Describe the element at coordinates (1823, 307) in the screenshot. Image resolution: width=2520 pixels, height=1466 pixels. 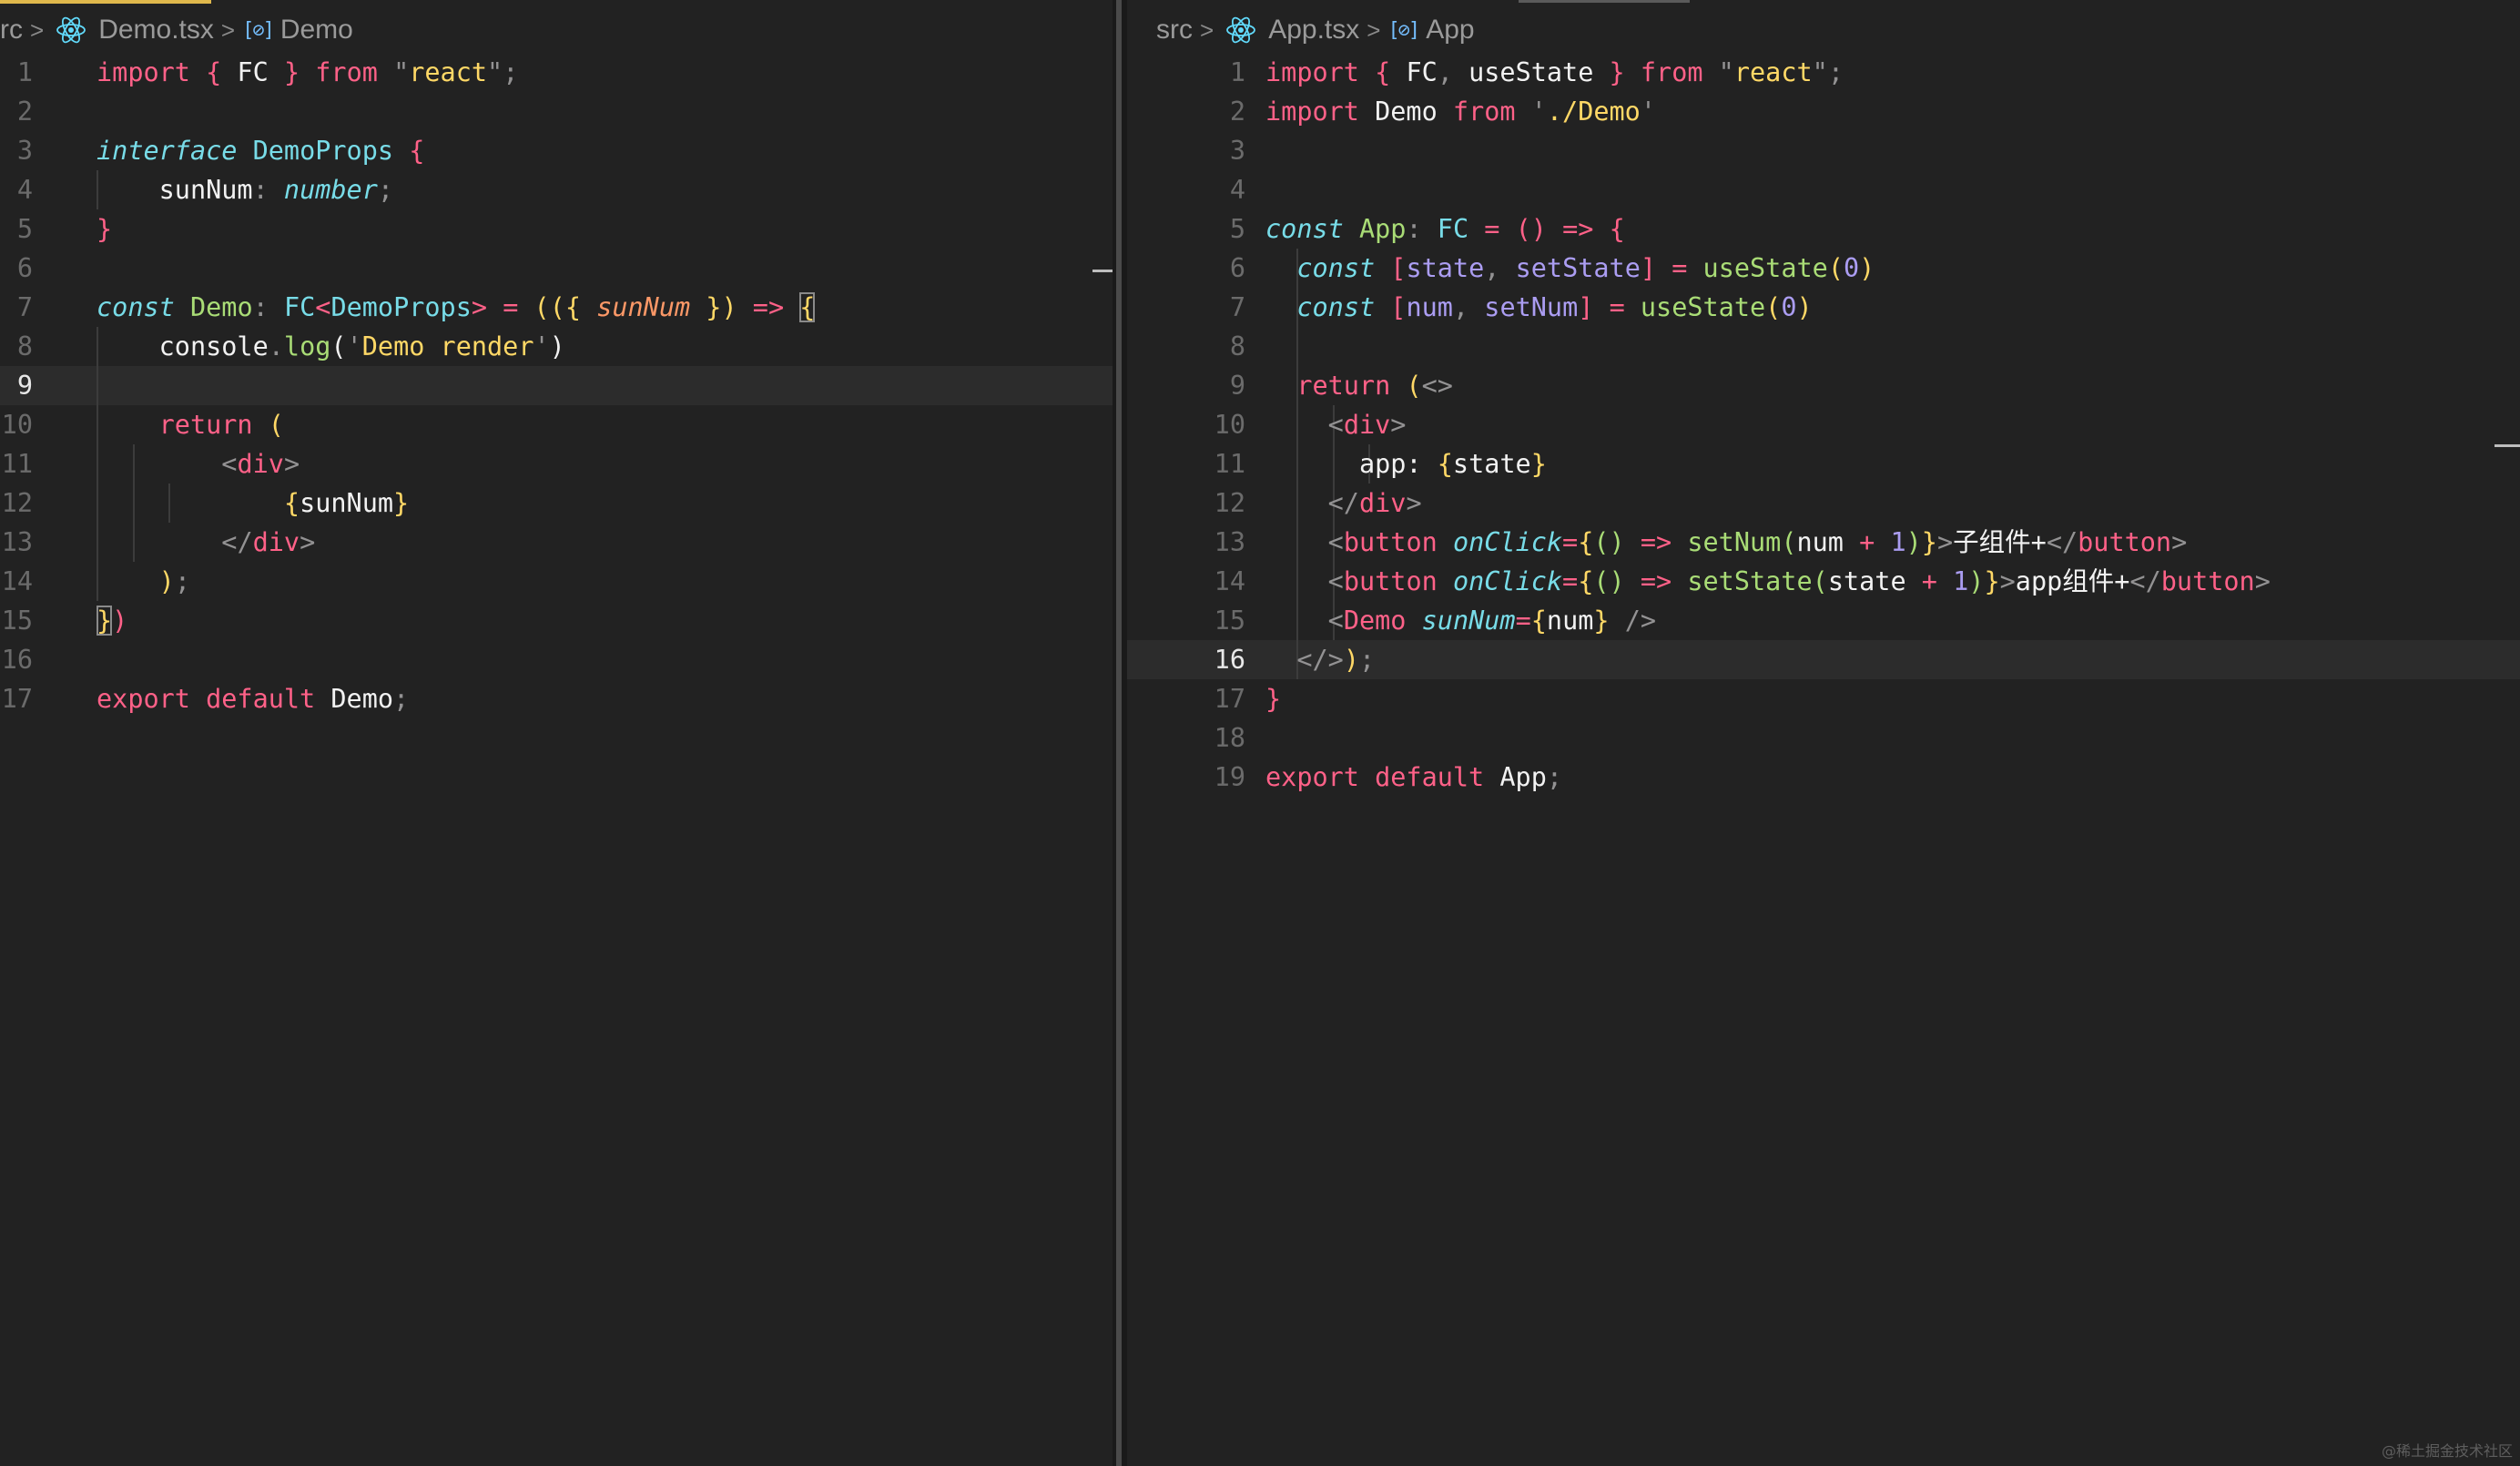
I see `code-line: 7 const [num, setNum] = useState(0)` at that location.